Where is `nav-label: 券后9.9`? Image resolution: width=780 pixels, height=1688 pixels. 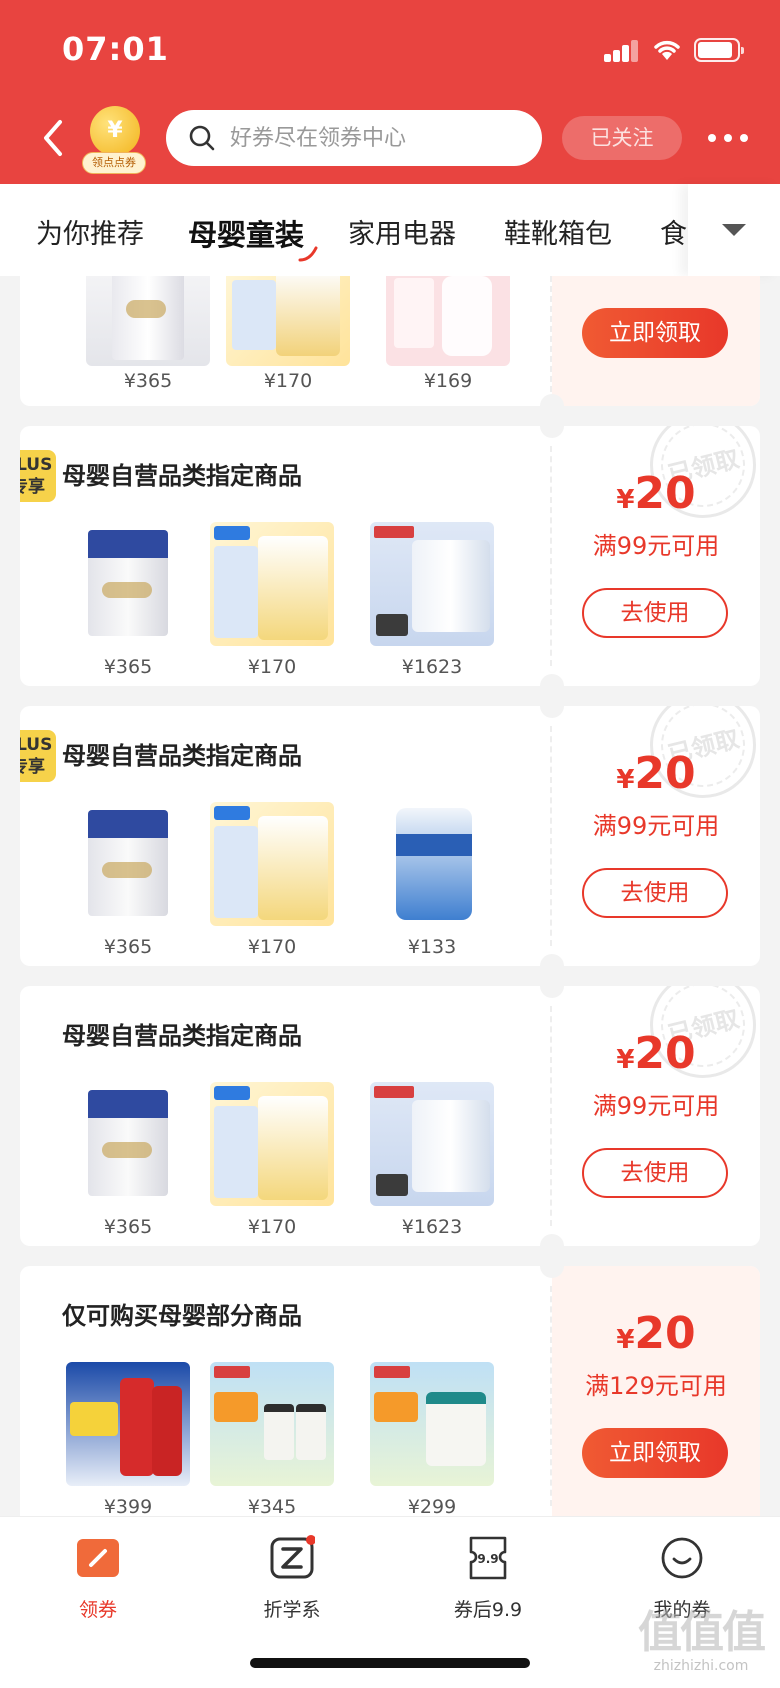 nav-label: 券后9.9 is located at coordinates (488, 1610).